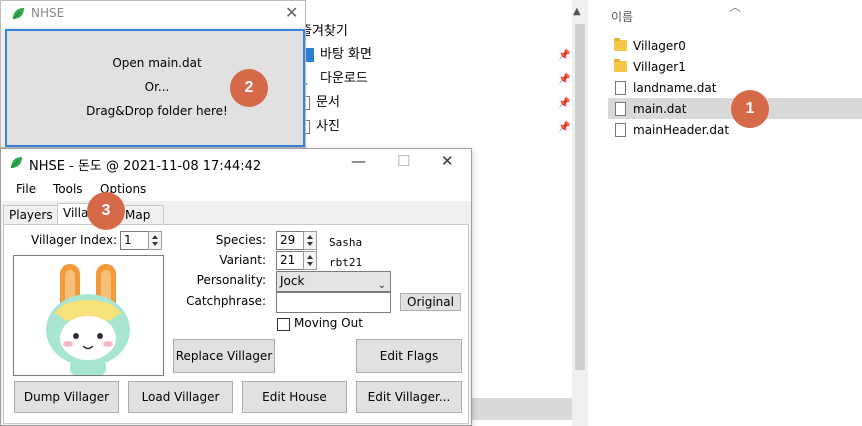 This screenshot has height=426, width=862. I want to click on nav-item-label: 즐겨찾기, so click(324, 31).